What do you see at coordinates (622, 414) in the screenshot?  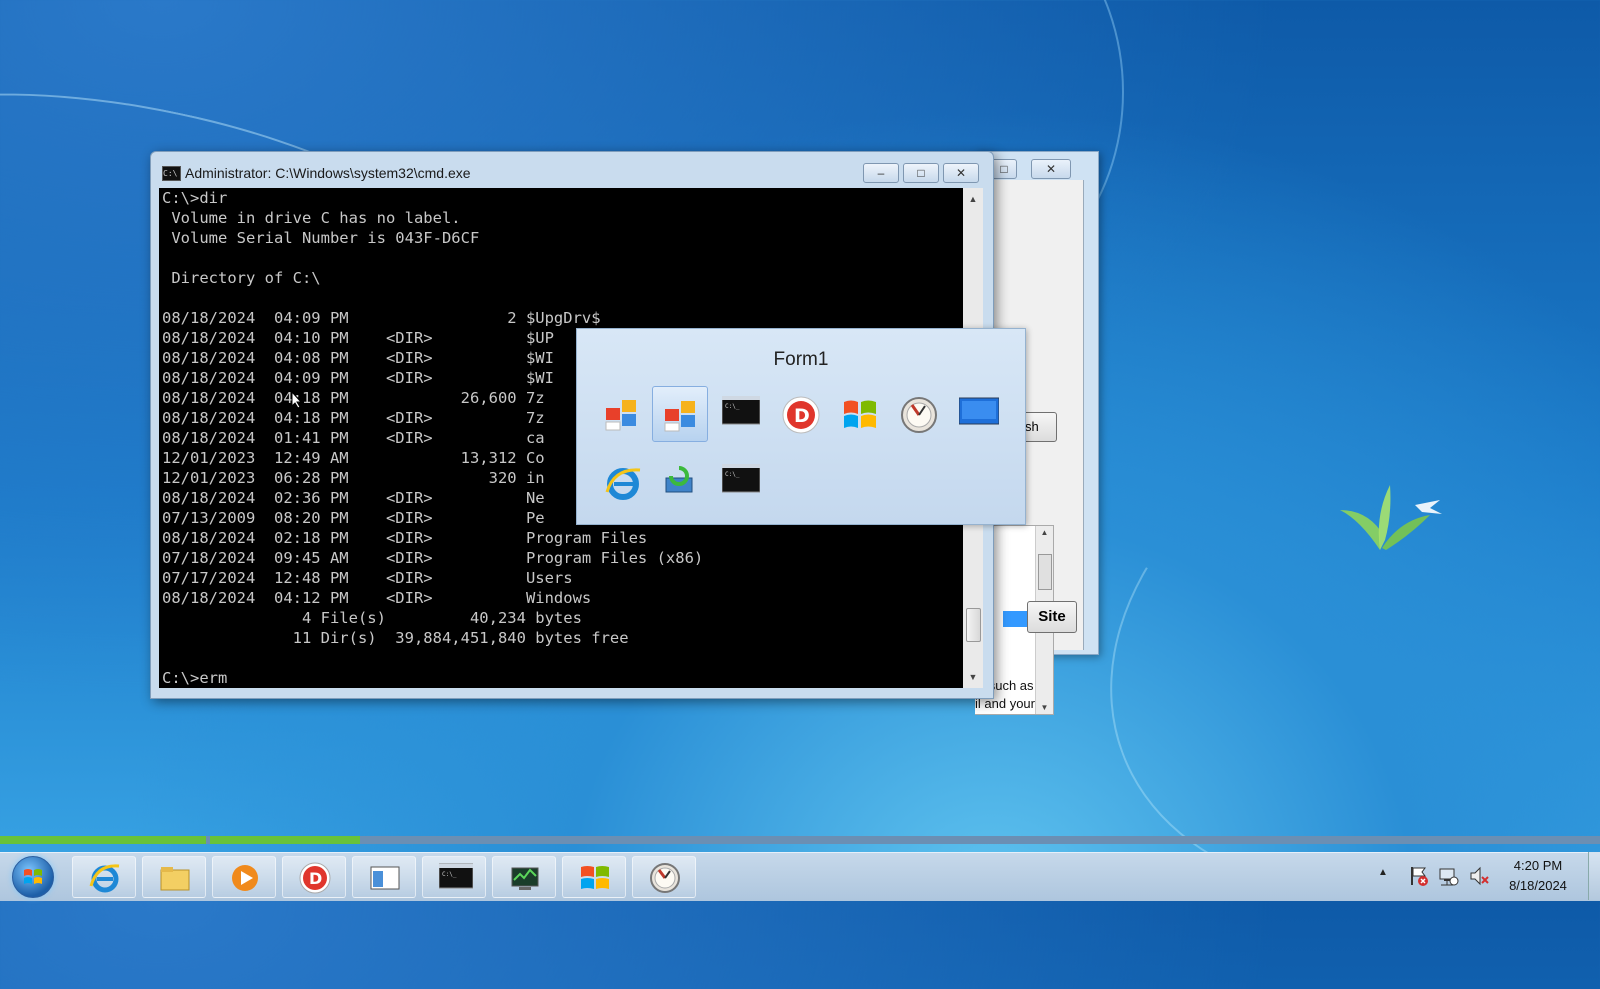 I see `windows-flag-squares-icon` at bounding box center [622, 414].